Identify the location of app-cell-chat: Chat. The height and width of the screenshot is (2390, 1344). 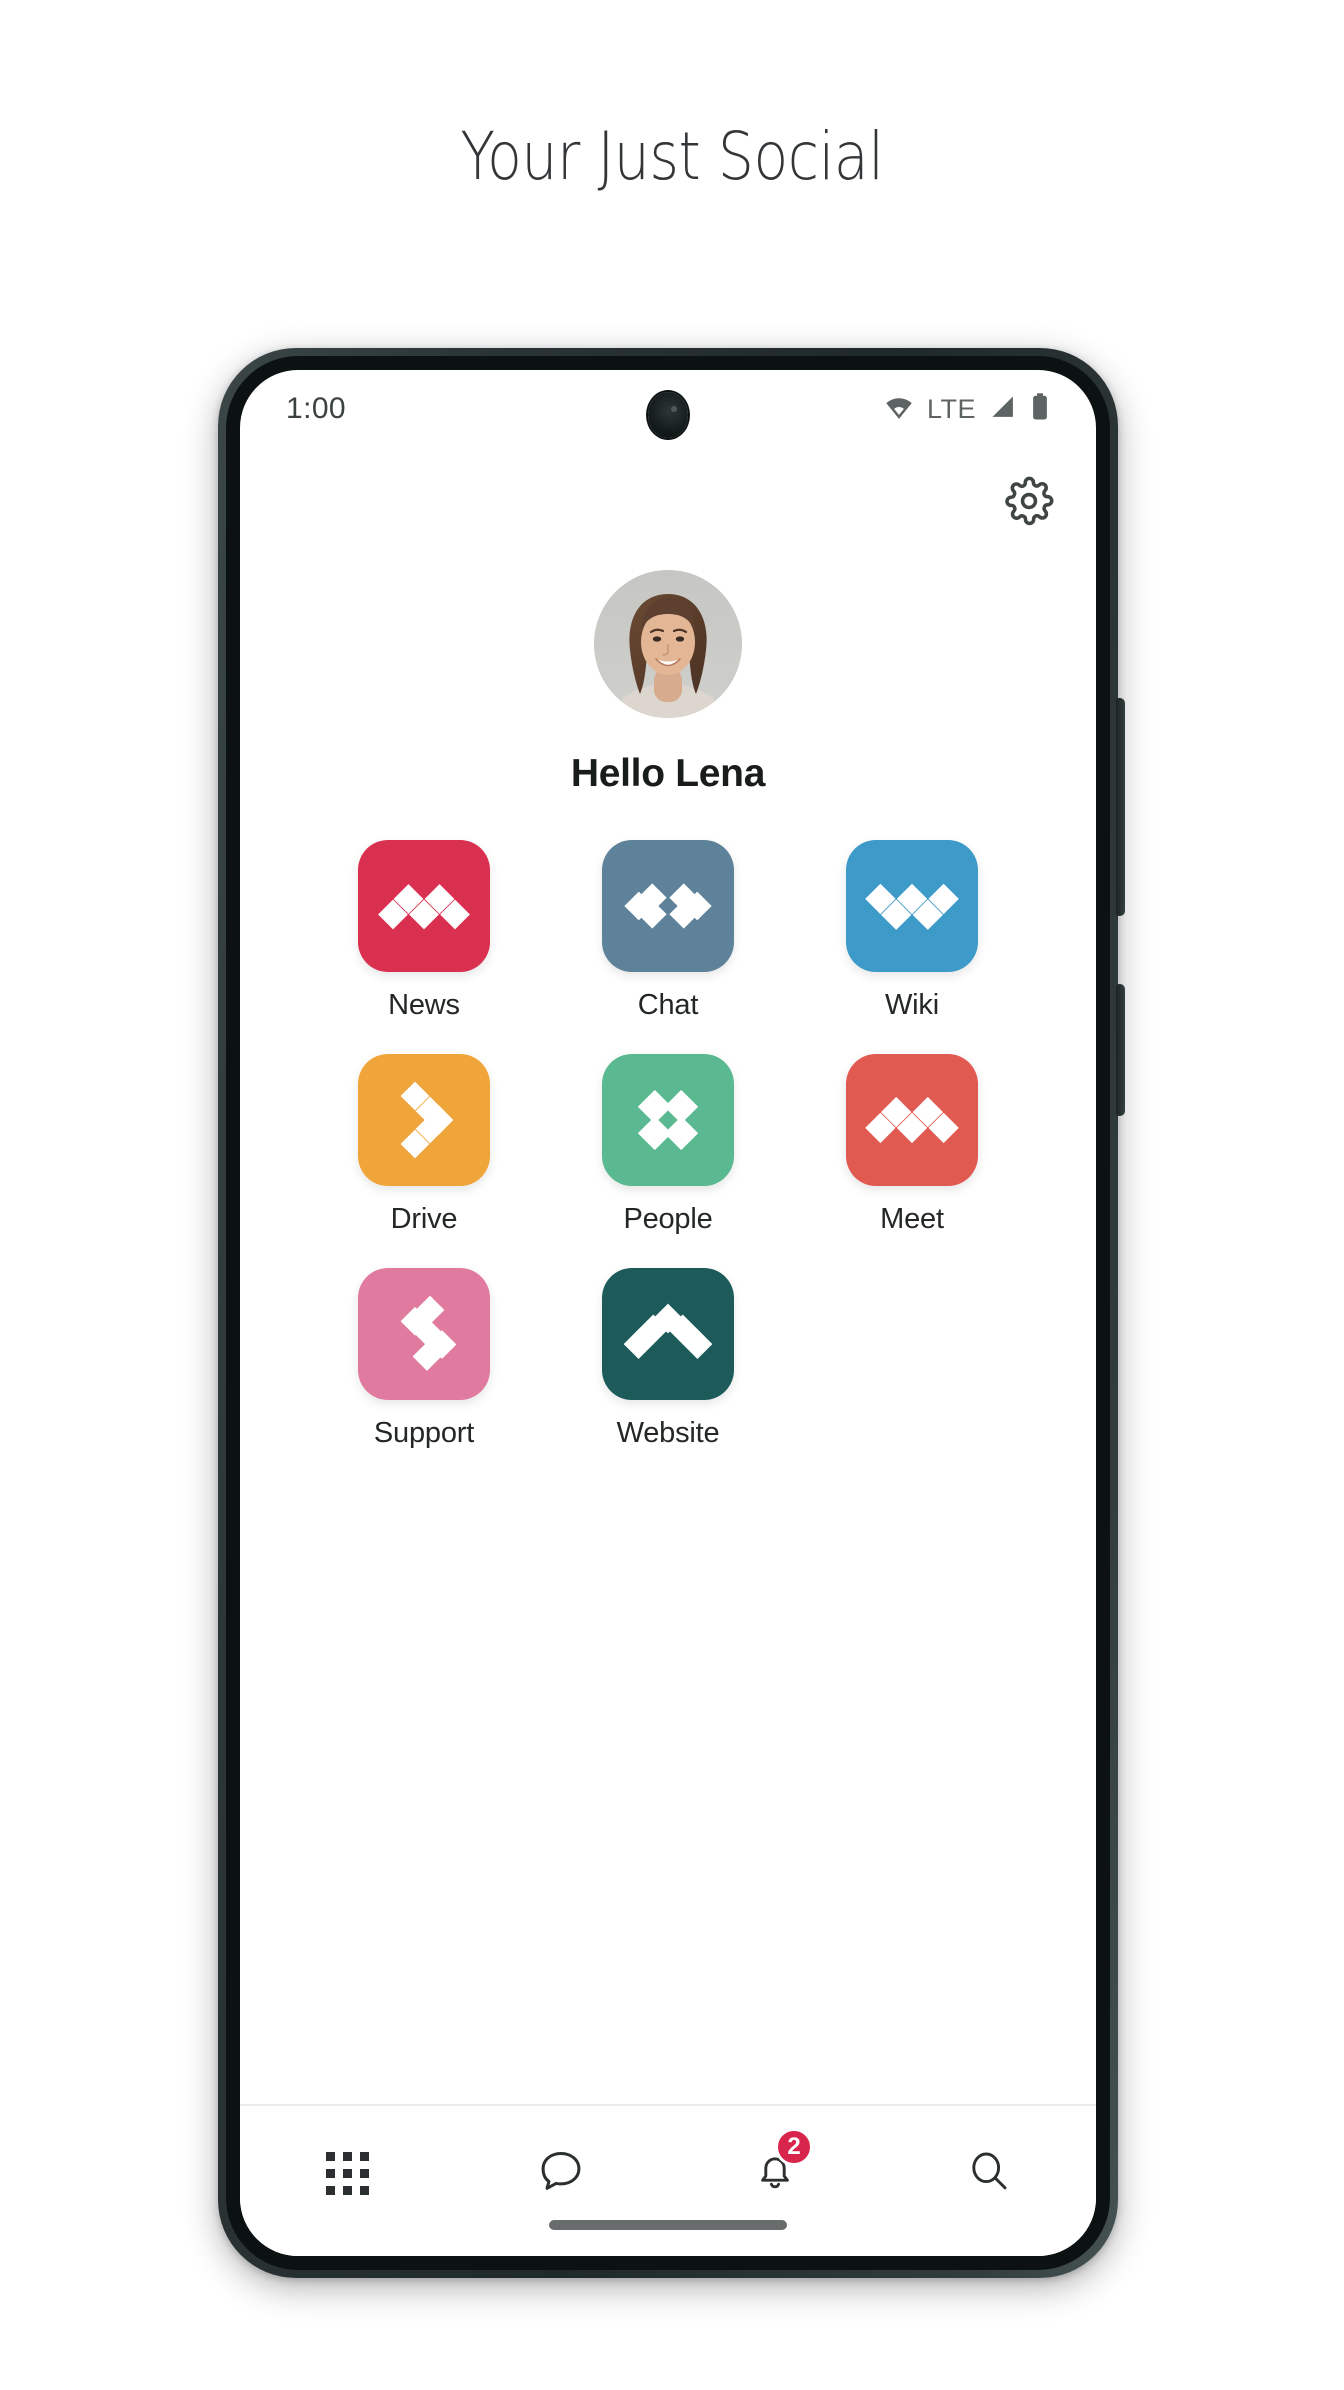
(668, 931).